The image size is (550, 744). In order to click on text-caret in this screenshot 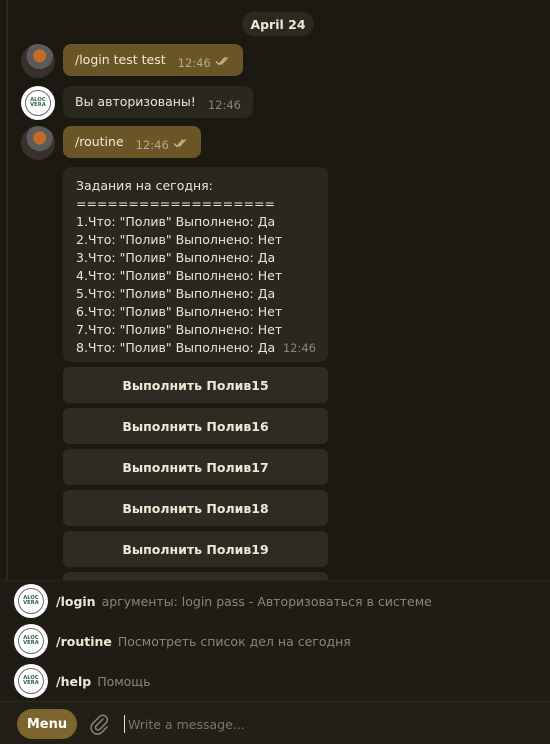, I will do `click(124, 724)`.